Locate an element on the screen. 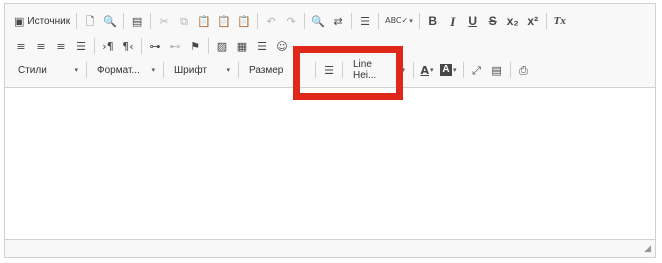 The image size is (662, 263). align-left-button: ≡ is located at coordinates (21, 46).